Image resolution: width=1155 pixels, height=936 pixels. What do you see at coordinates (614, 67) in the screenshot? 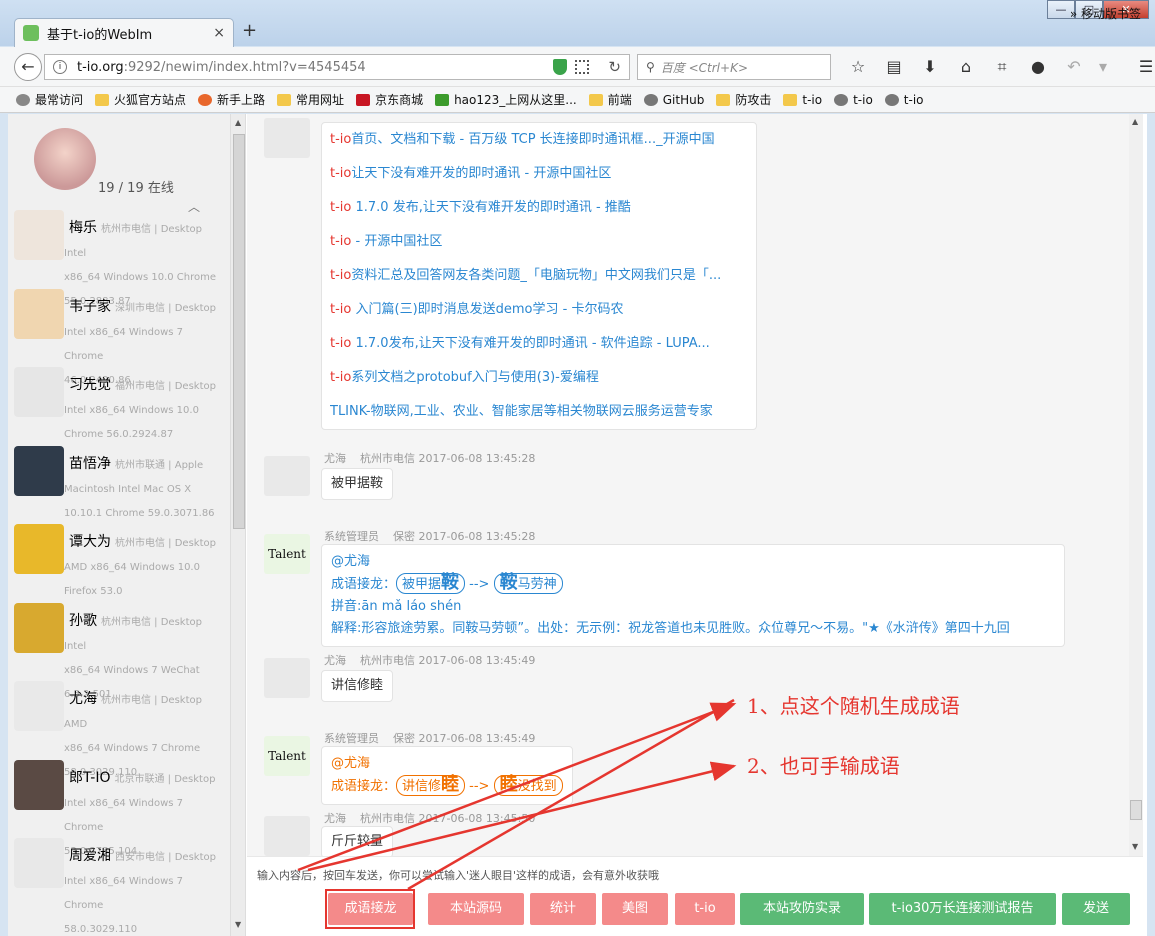
I see `reload-icon: ↻` at bounding box center [614, 67].